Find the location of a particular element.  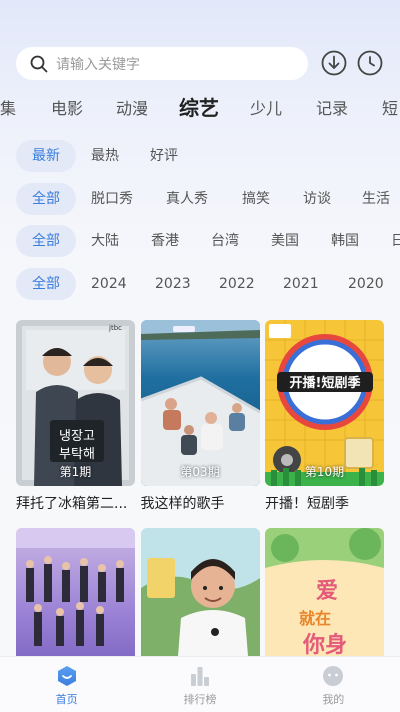

region-filter-row: 全部 大陆 香港 台湾 美国 韩国 日 is located at coordinates (200, 241).